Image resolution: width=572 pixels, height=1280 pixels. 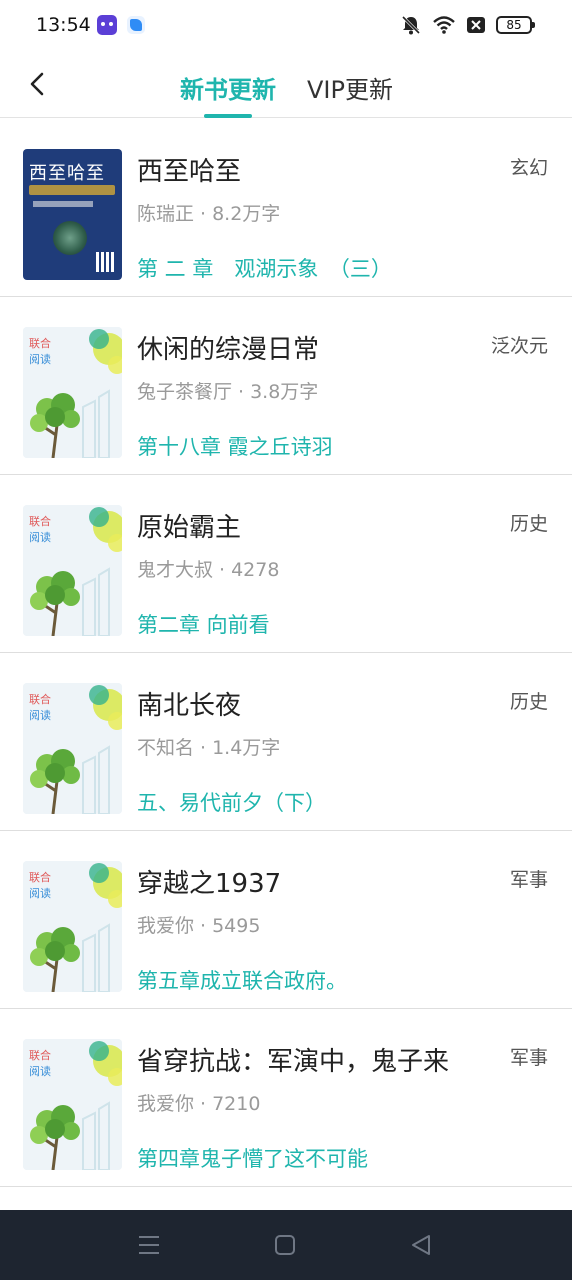 I want to click on book-author: 兔子茶餐厅, so click(x=185, y=392).